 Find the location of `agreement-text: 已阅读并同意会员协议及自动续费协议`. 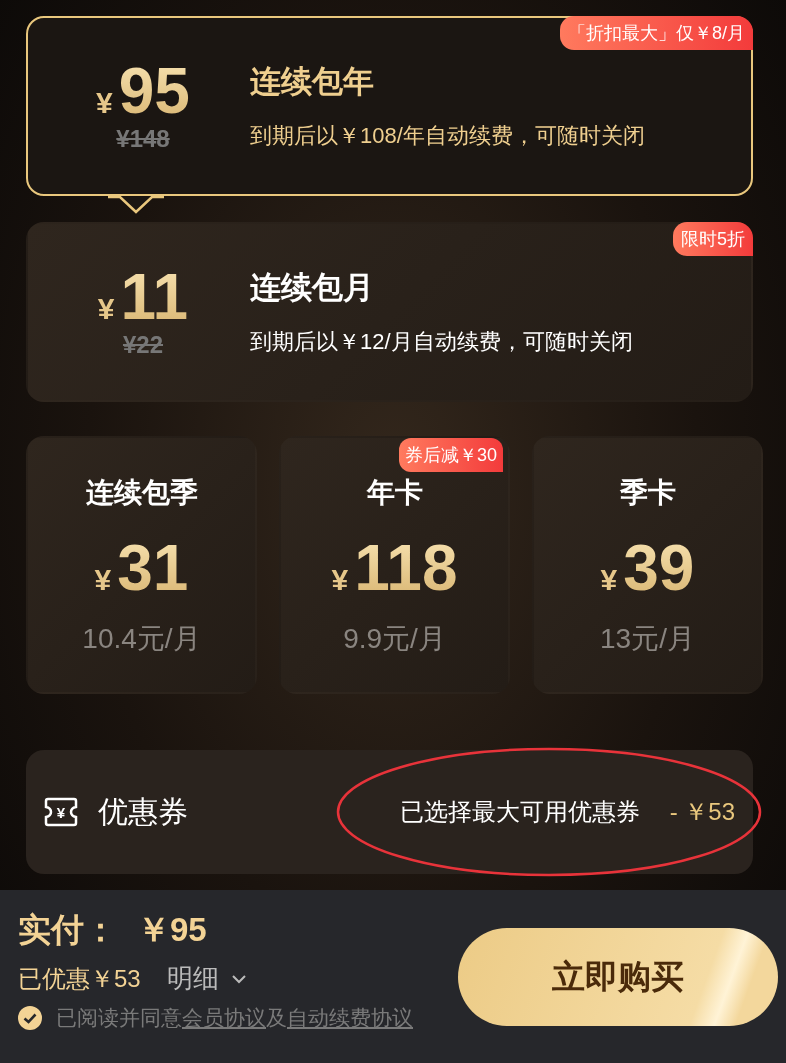

agreement-text: 已阅读并同意会员协议及自动续费协议 is located at coordinates (234, 1018).